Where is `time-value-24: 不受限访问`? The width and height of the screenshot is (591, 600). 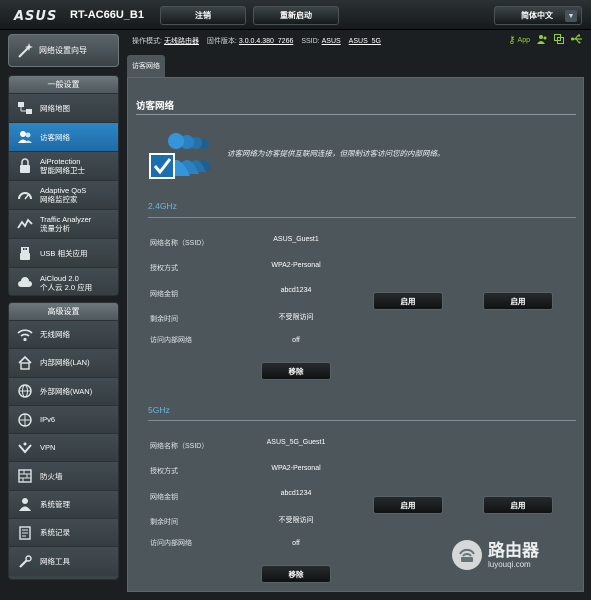 time-value-24: 不受限访问 is located at coordinates (296, 317).